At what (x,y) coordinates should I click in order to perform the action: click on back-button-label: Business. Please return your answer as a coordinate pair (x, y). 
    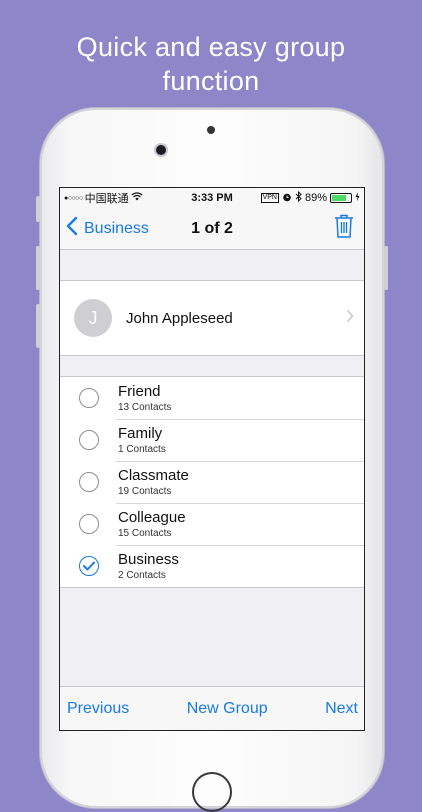
    Looking at the image, I should click on (116, 228).